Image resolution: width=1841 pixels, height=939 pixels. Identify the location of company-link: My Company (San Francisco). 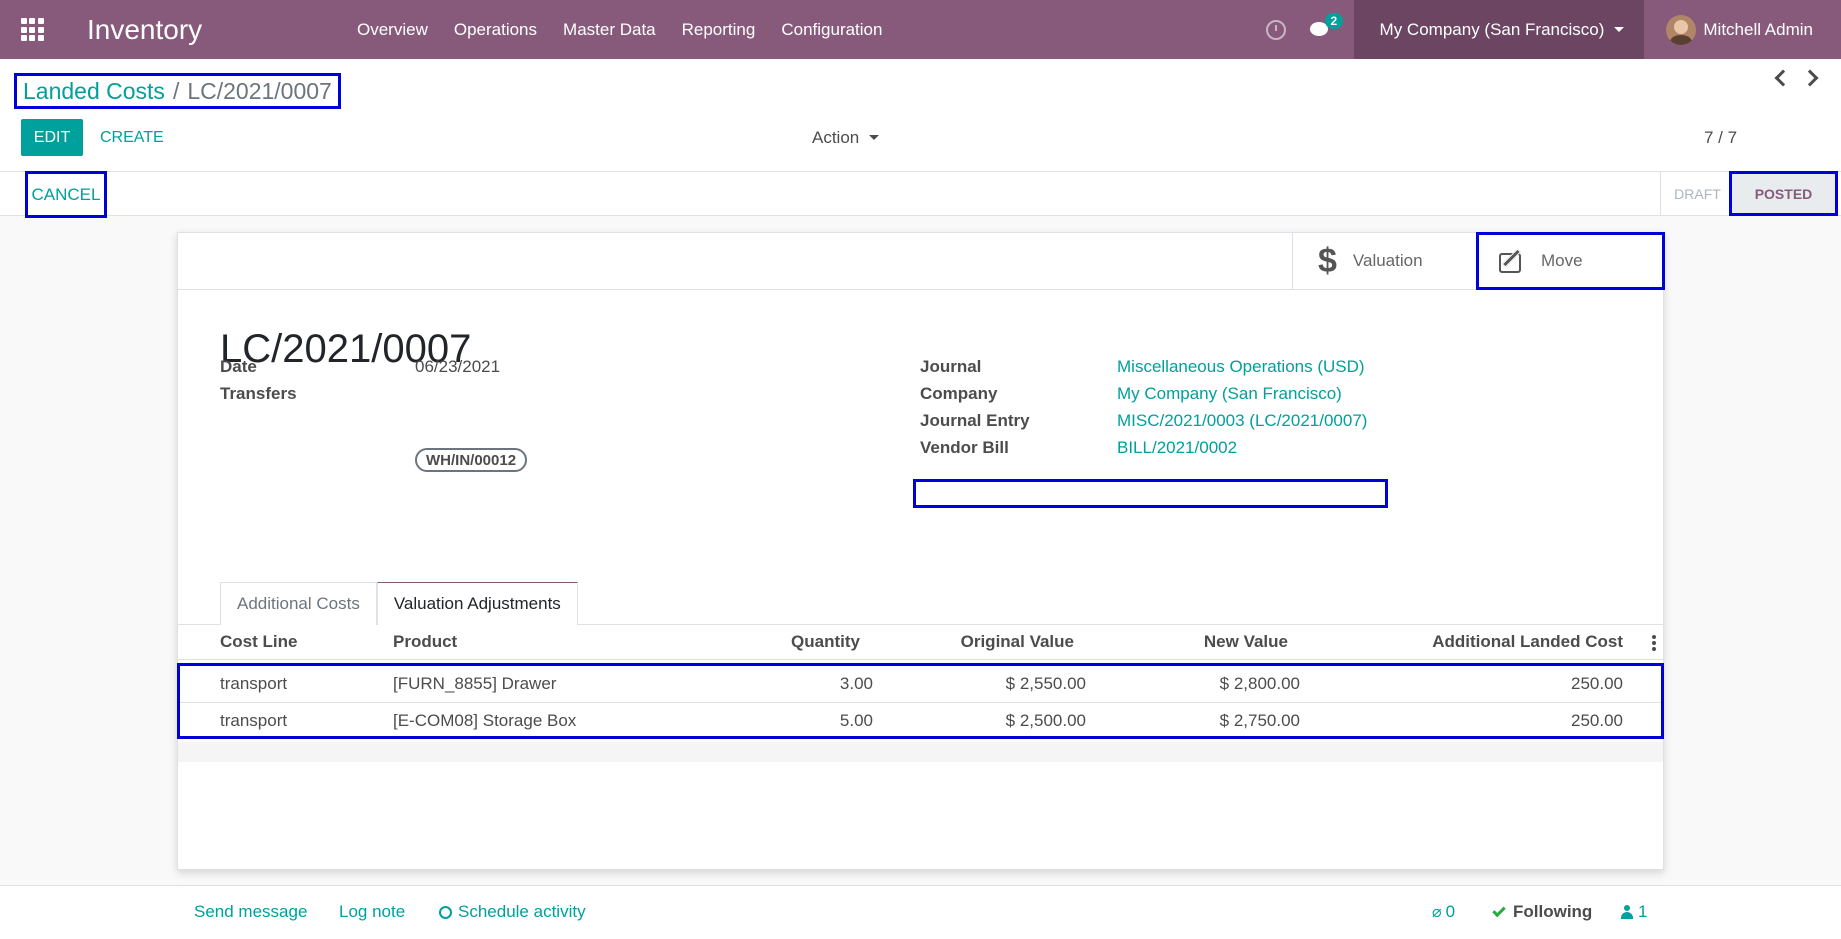
(1229, 394).